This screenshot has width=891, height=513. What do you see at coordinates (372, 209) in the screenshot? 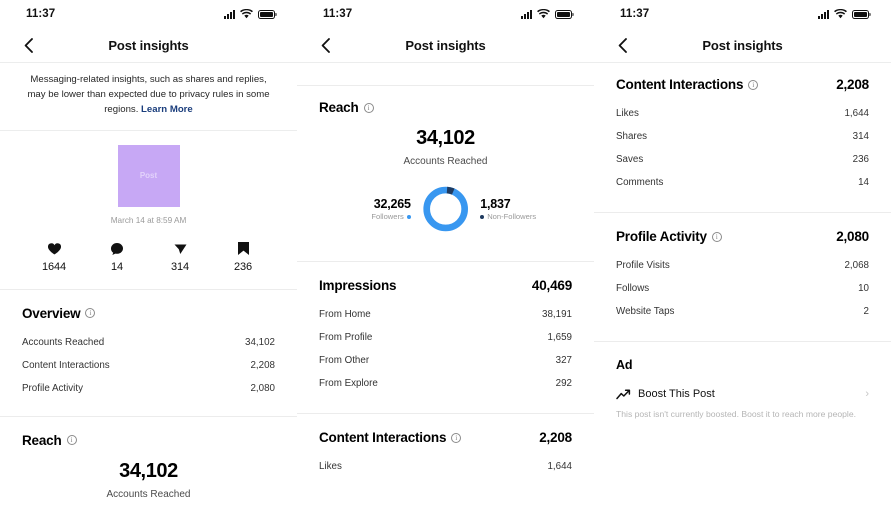
I see `donut-legend-followers: 32,265 Followers` at bounding box center [372, 209].